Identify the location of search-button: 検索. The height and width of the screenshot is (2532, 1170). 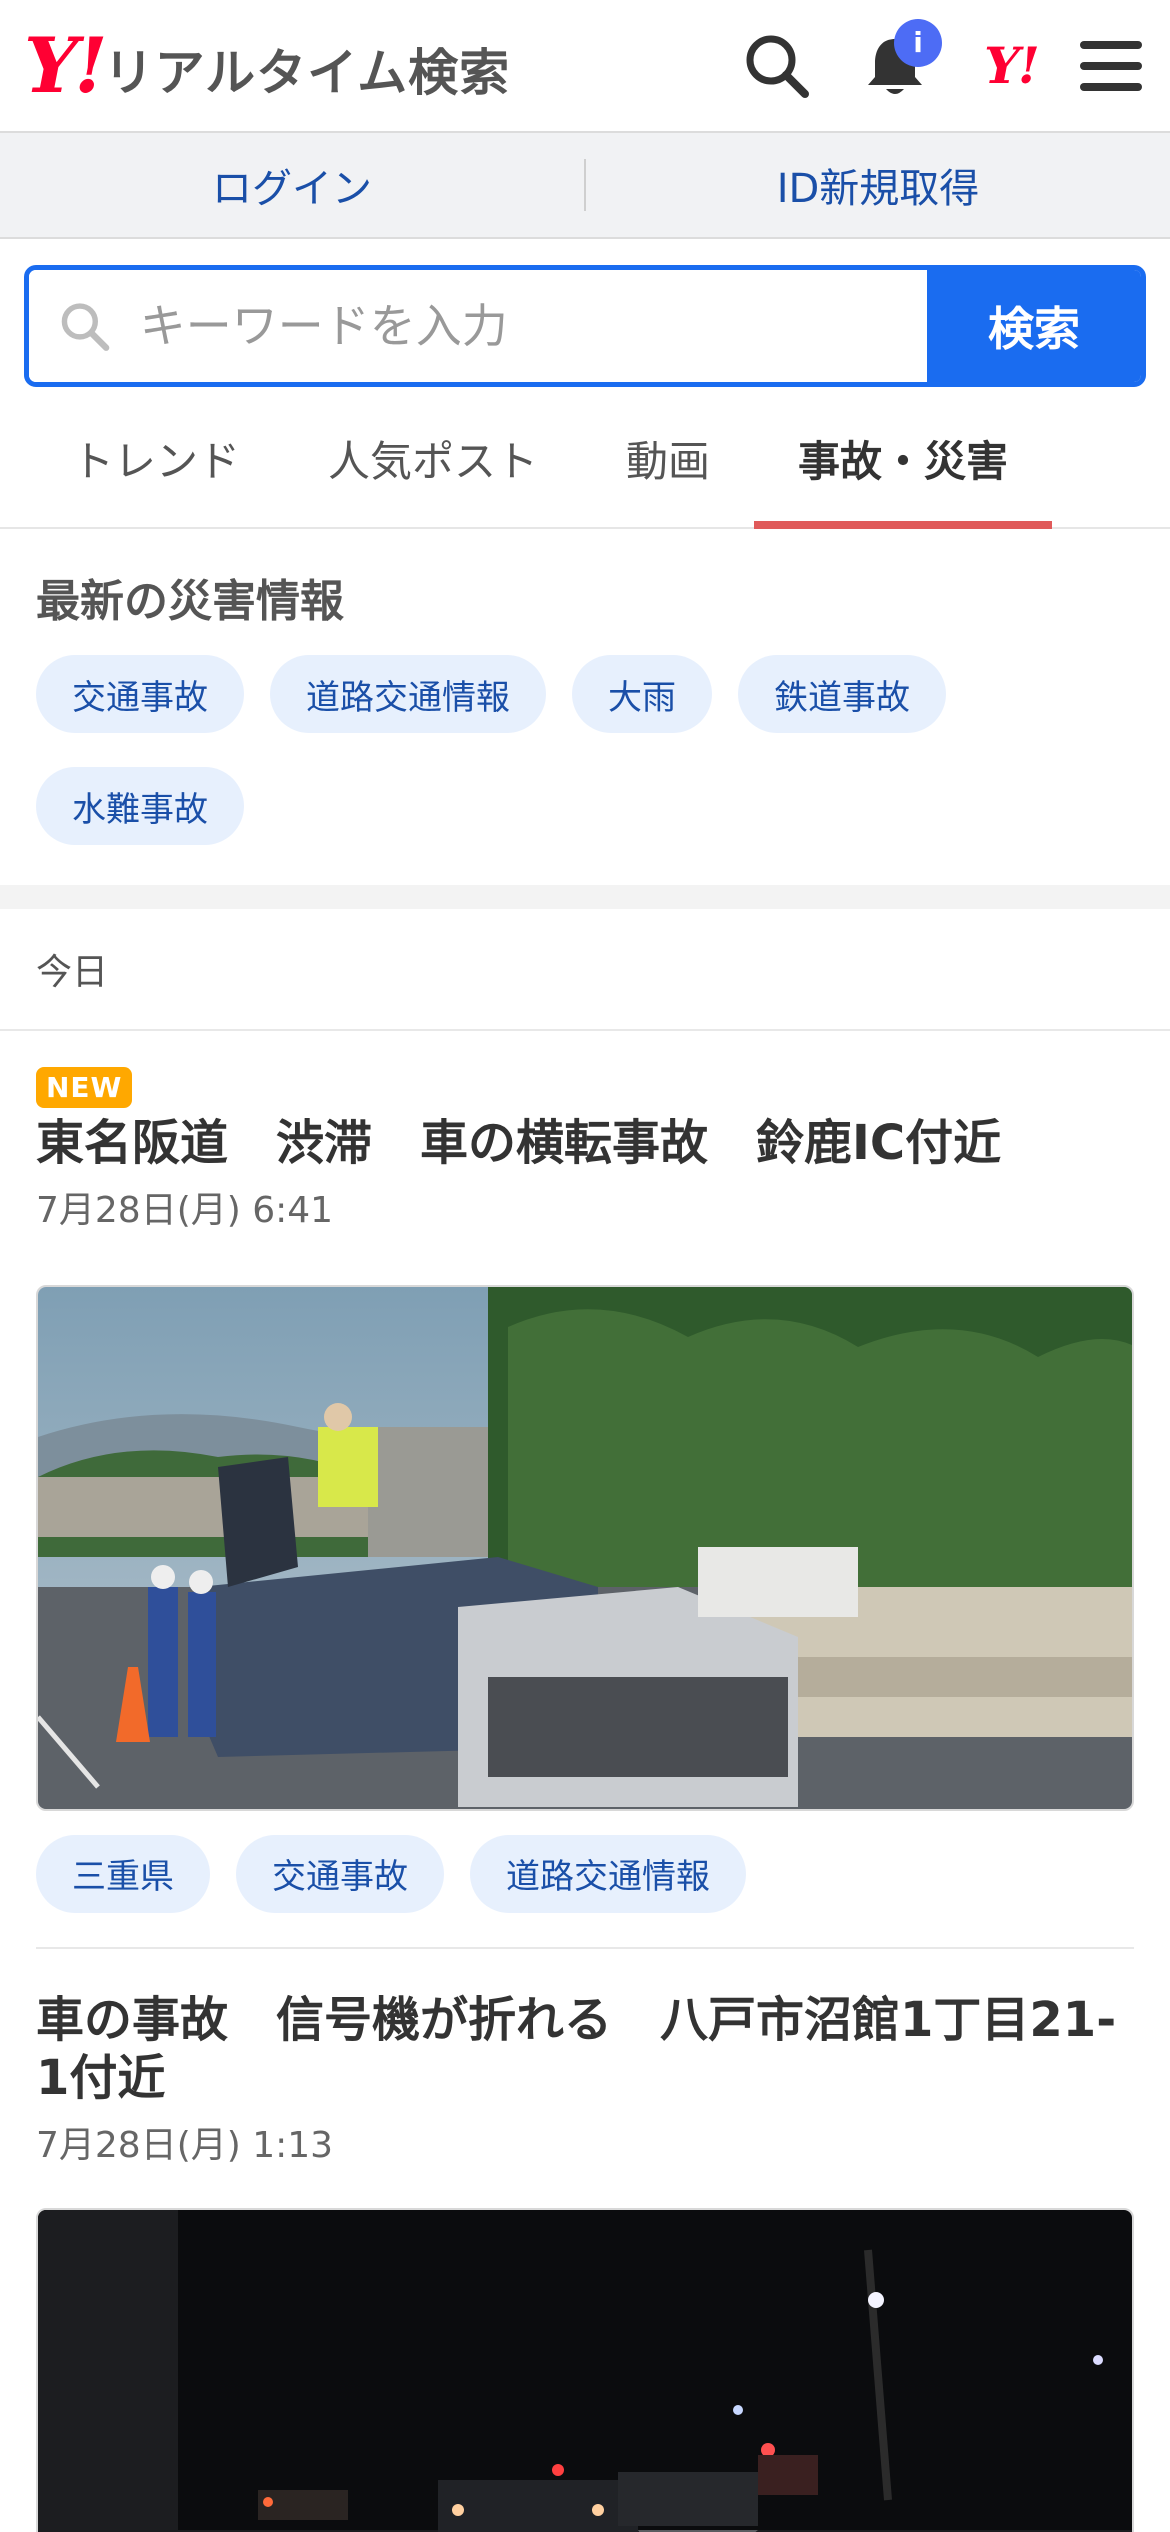
(1034, 326).